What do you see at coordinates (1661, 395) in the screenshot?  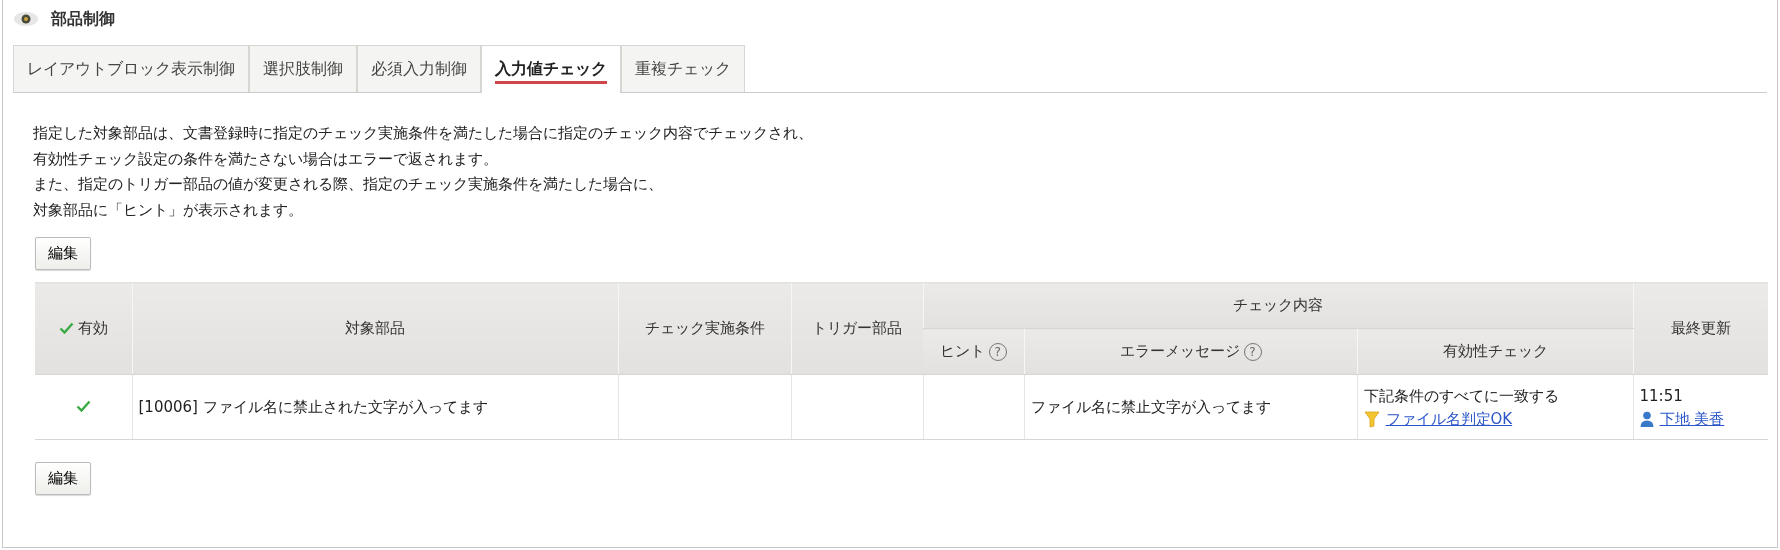 I see `update-time: 11:51` at bounding box center [1661, 395].